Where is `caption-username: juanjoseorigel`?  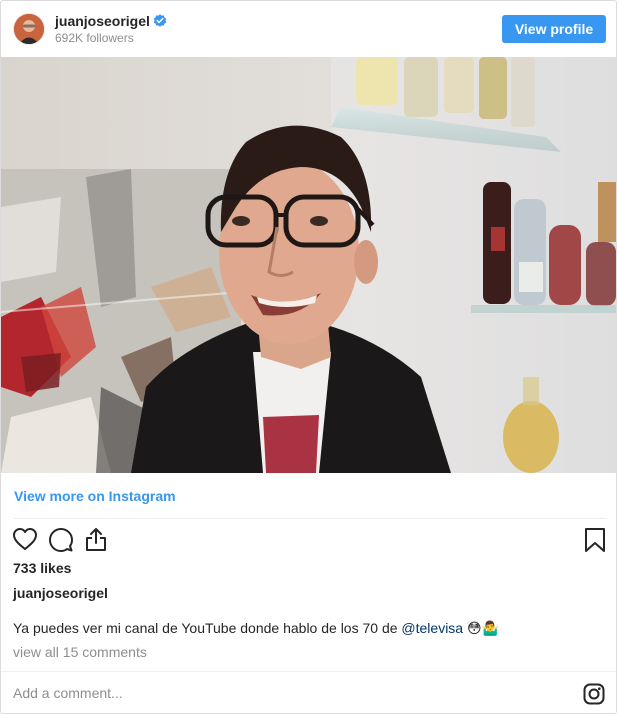 caption-username: juanjoseorigel is located at coordinates (60, 593).